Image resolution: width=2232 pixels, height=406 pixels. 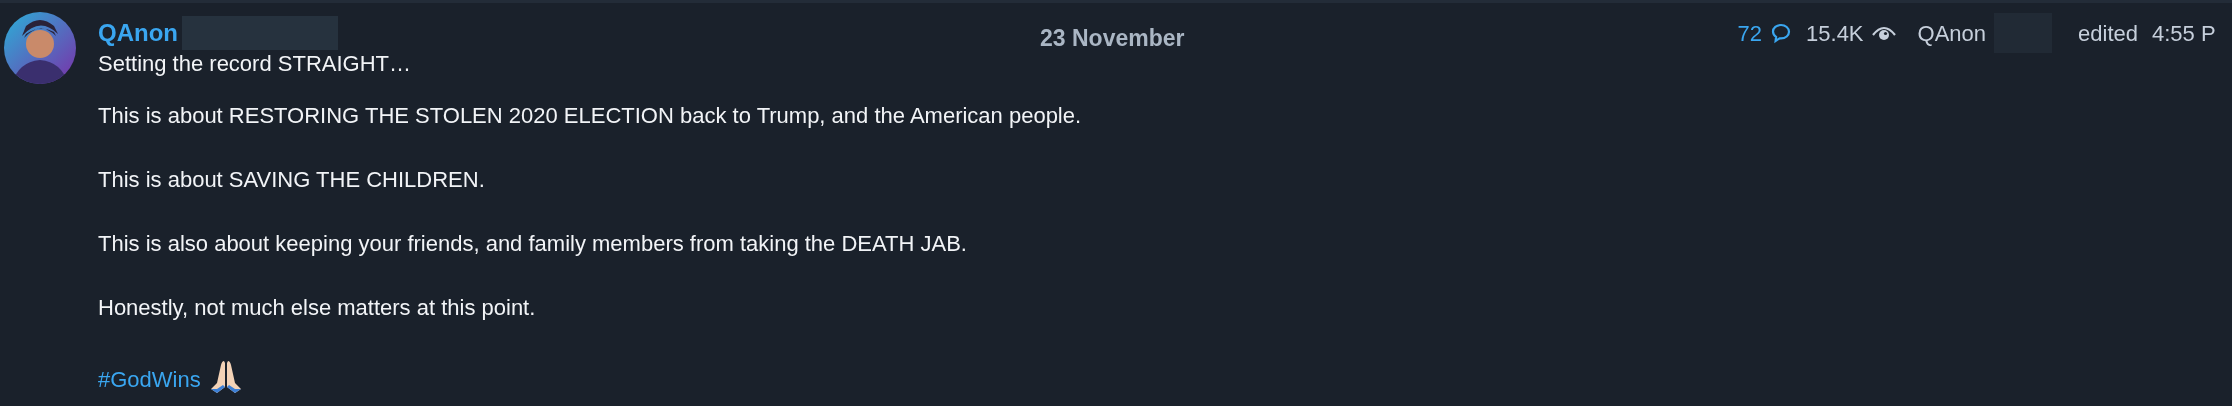 What do you see at coordinates (1112, 38) in the screenshot?
I see `date-label: 23 November` at bounding box center [1112, 38].